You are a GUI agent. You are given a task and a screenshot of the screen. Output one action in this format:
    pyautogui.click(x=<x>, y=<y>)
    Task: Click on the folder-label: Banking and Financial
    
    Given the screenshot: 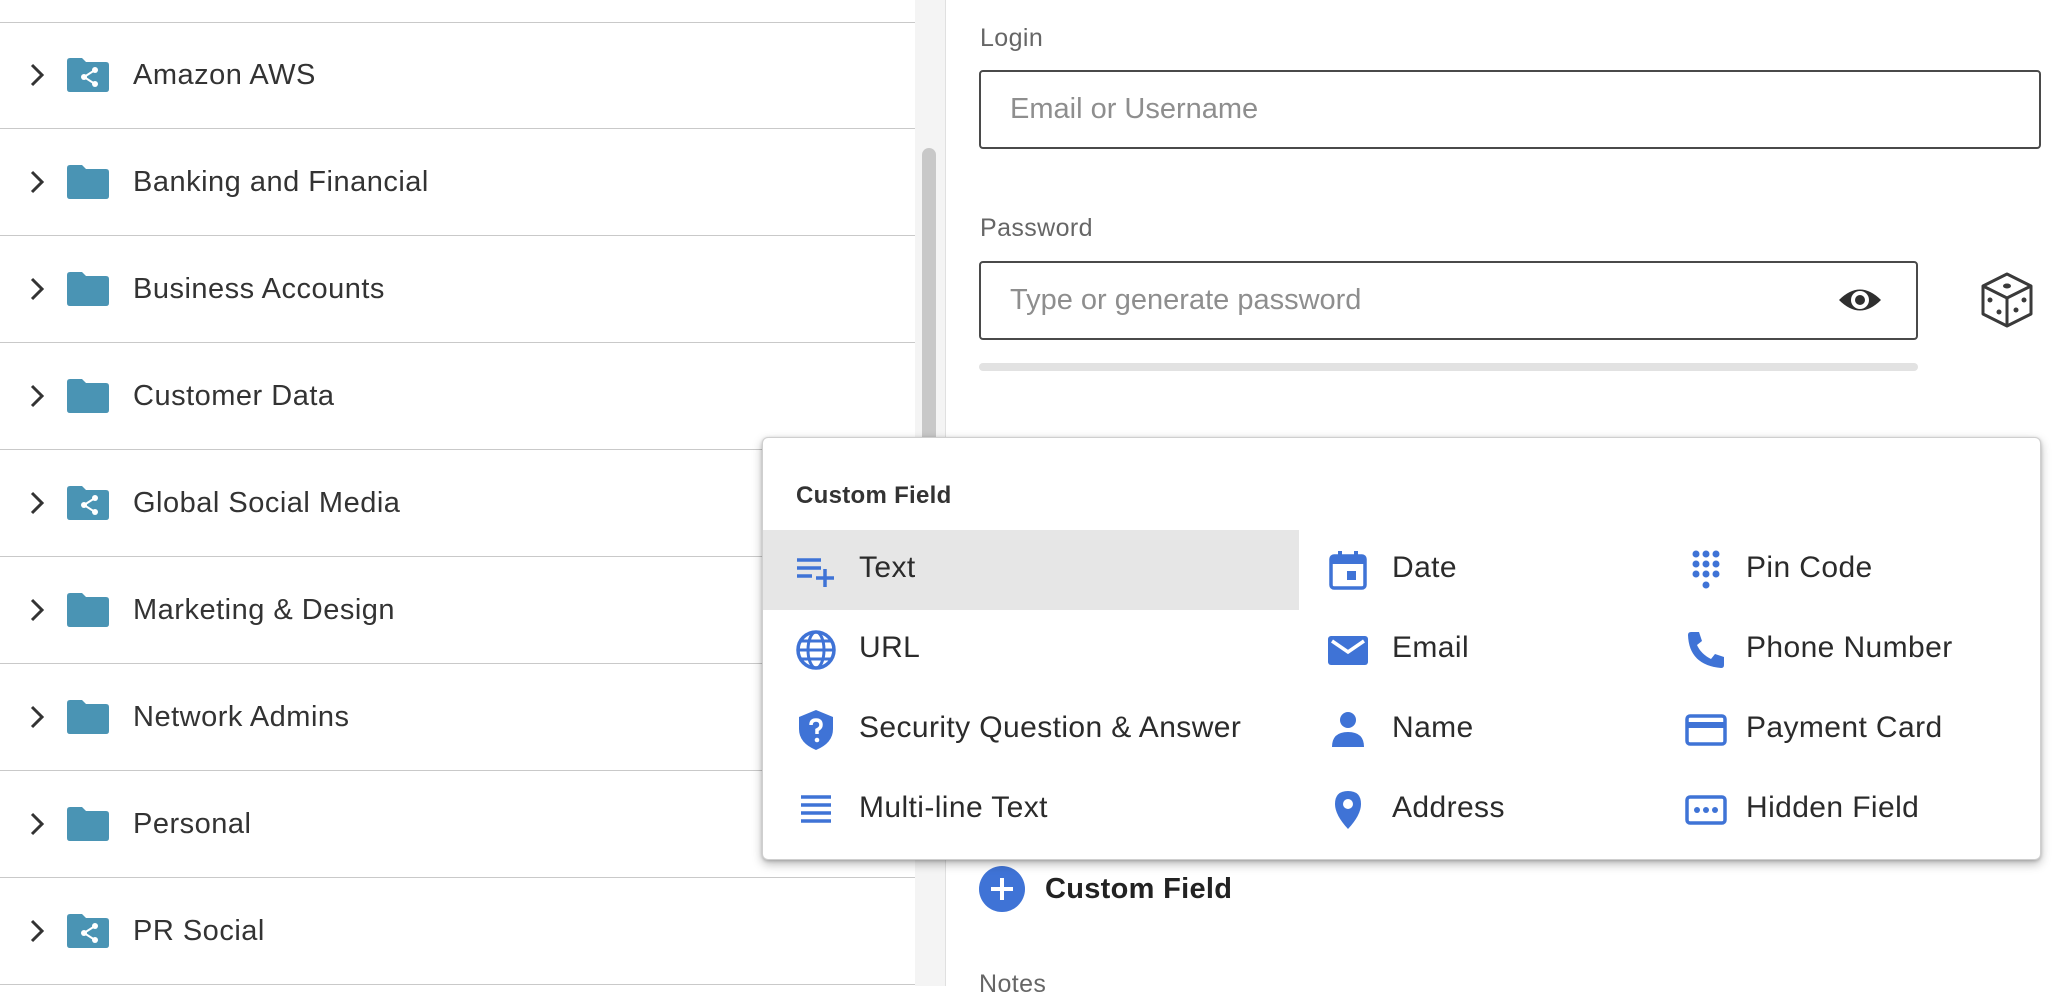 What is the action you would take?
    pyautogui.click(x=281, y=182)
    